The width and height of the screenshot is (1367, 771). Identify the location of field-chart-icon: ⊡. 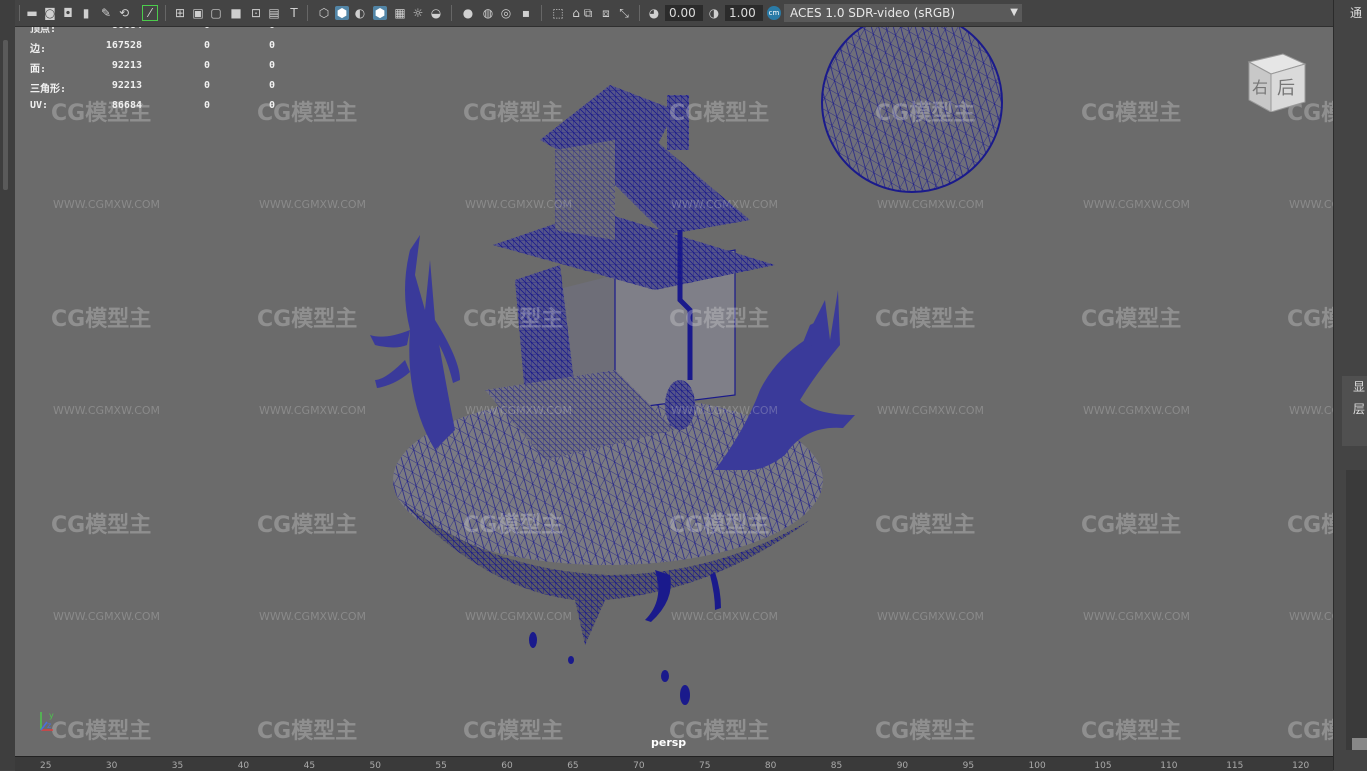
(256, 13).